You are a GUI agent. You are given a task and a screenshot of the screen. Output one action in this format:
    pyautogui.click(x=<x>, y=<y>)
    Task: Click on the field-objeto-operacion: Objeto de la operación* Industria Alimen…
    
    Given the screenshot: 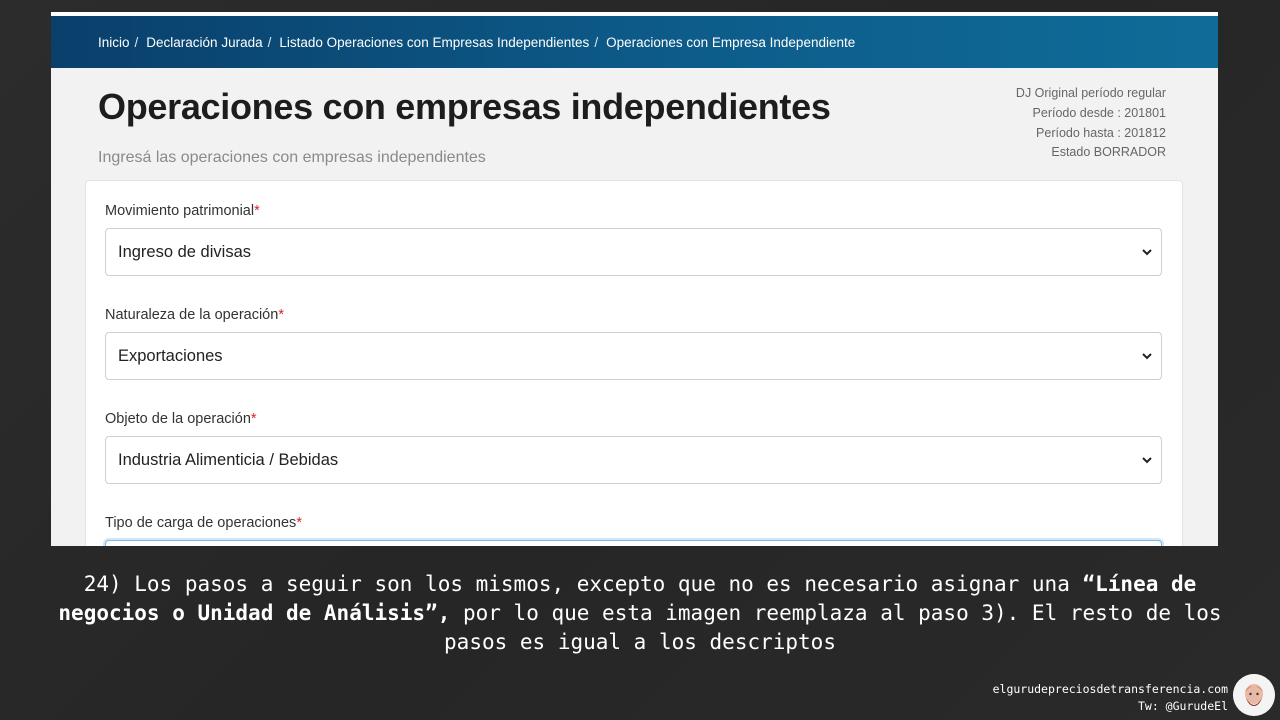 What is the action you would take?
    pyautogui.click(x=633, y=447)
    